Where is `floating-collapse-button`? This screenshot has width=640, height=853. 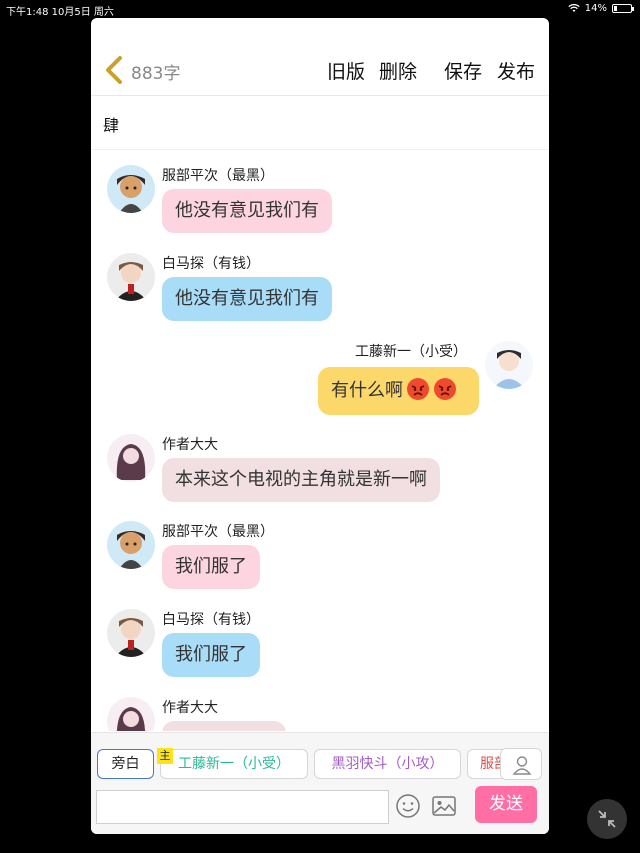 floating-collapse-button is located at coordinates (607, 819).